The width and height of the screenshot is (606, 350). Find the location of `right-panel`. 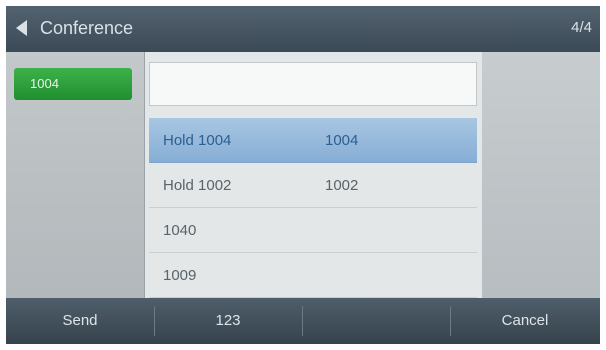

right-panel is located at coordinates (541, 175).